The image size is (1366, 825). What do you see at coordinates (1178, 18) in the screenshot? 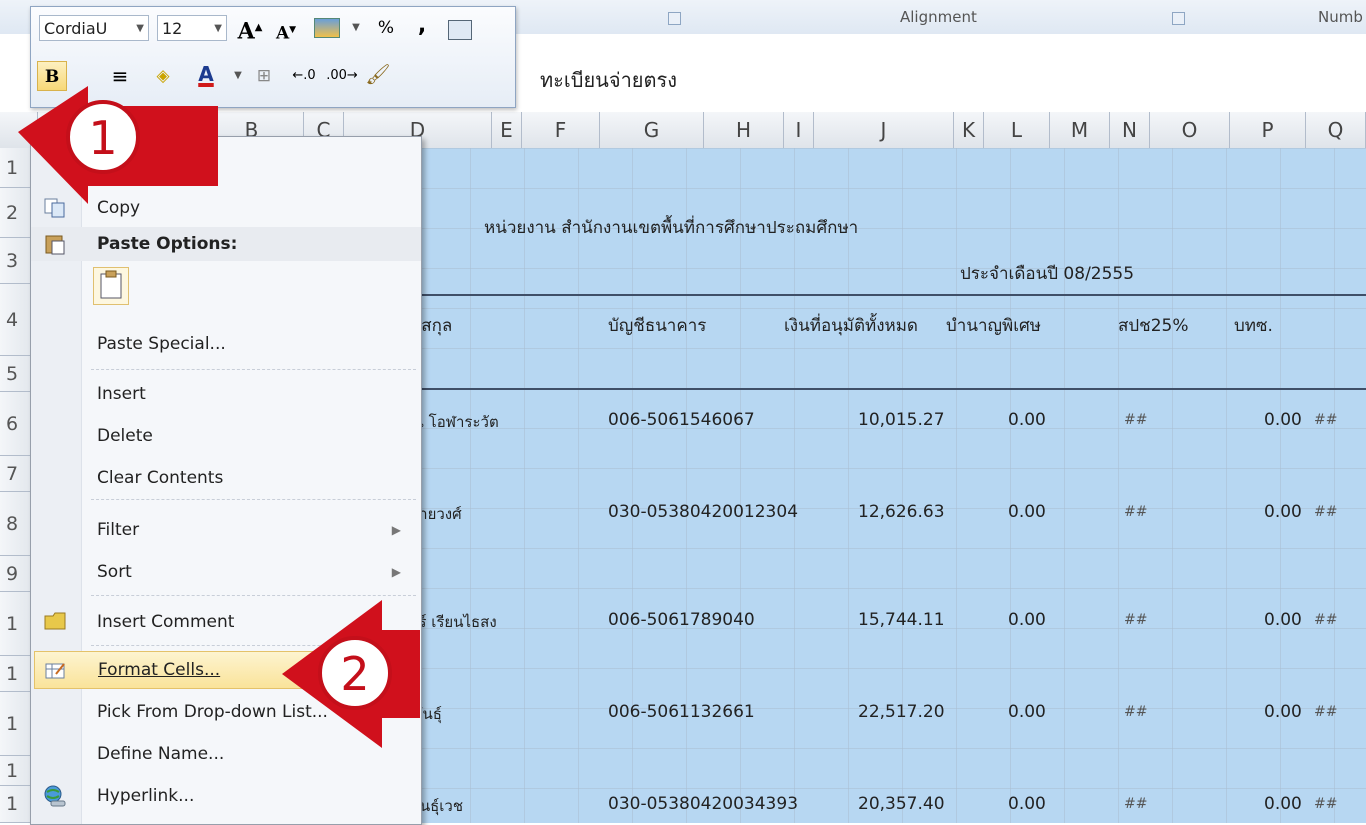
I see `alignment-dialog-launcher-icon` at bounding box center [1178, 18].